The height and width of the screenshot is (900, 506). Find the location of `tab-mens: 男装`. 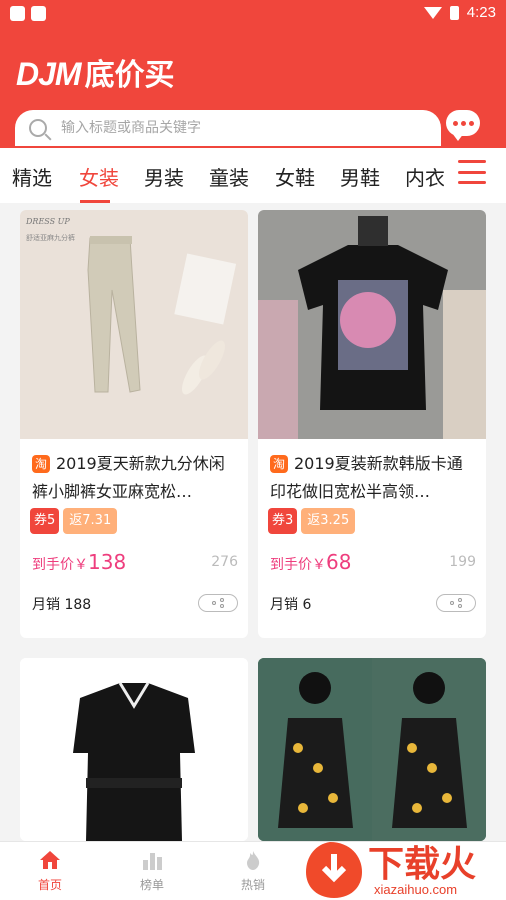

tab-mens: 男装 is located at coordinates (164, 176).